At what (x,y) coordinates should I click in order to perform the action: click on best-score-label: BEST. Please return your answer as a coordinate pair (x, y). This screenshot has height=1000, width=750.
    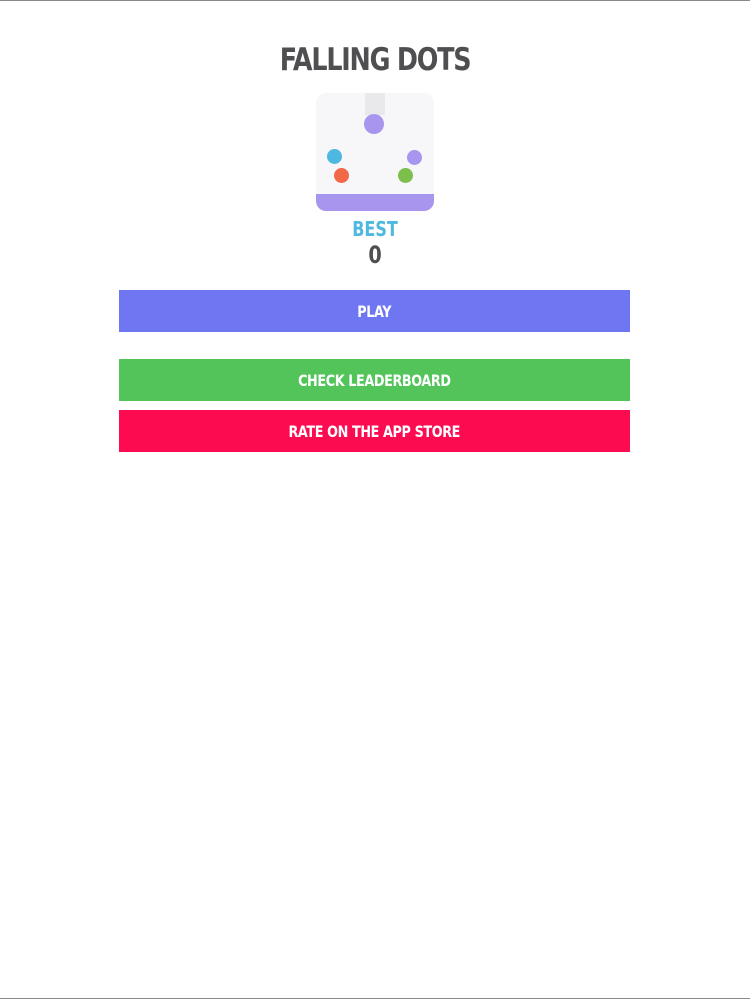
    Looking at the image, I should click on (375, 229).